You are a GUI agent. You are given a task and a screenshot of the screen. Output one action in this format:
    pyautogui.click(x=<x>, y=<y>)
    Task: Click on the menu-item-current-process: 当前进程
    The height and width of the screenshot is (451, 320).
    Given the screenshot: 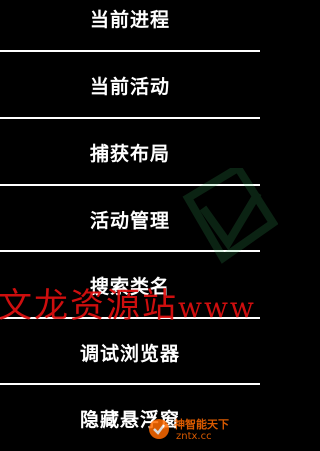 What is the action you would take?
    pyautogui.click(x=130, y=25)
    